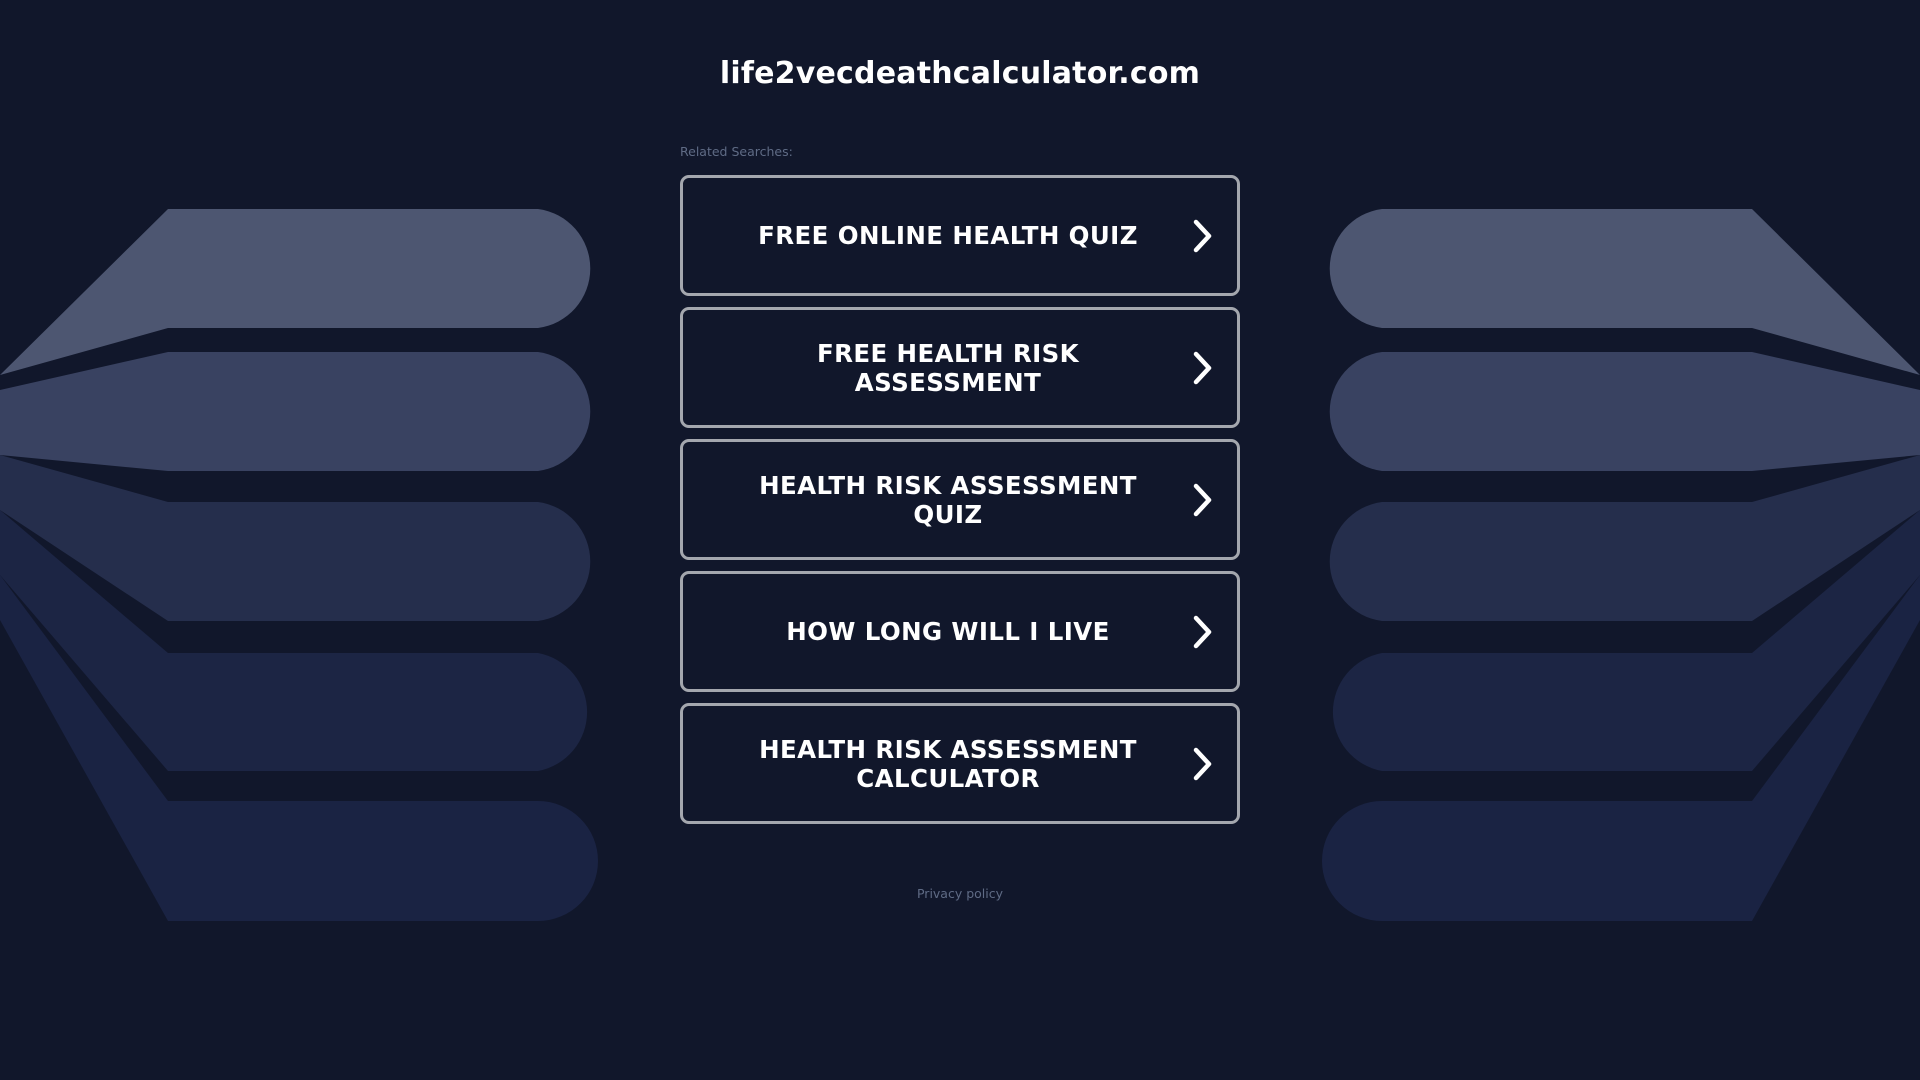 This screenshot has width=1920, height=1080. I want to click on related-search-label: HOW LONG WILL I LIVE, so click(948, 631).